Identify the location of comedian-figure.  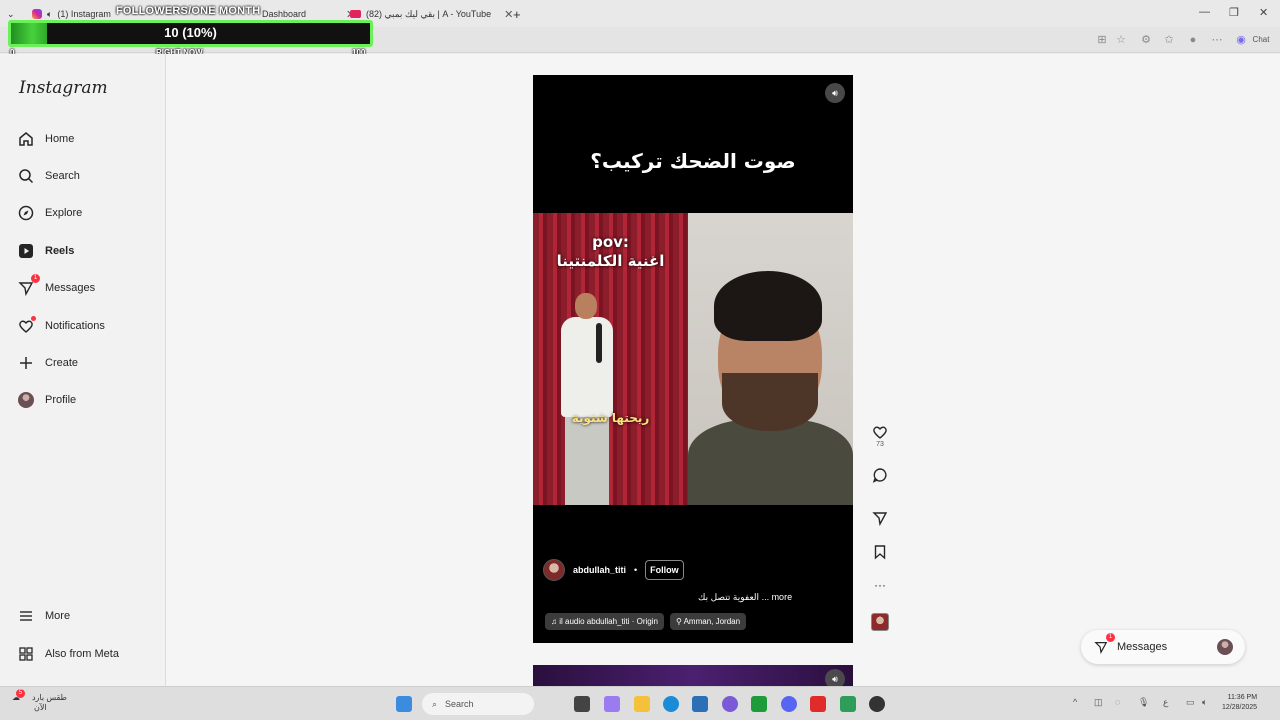
(588, 399).